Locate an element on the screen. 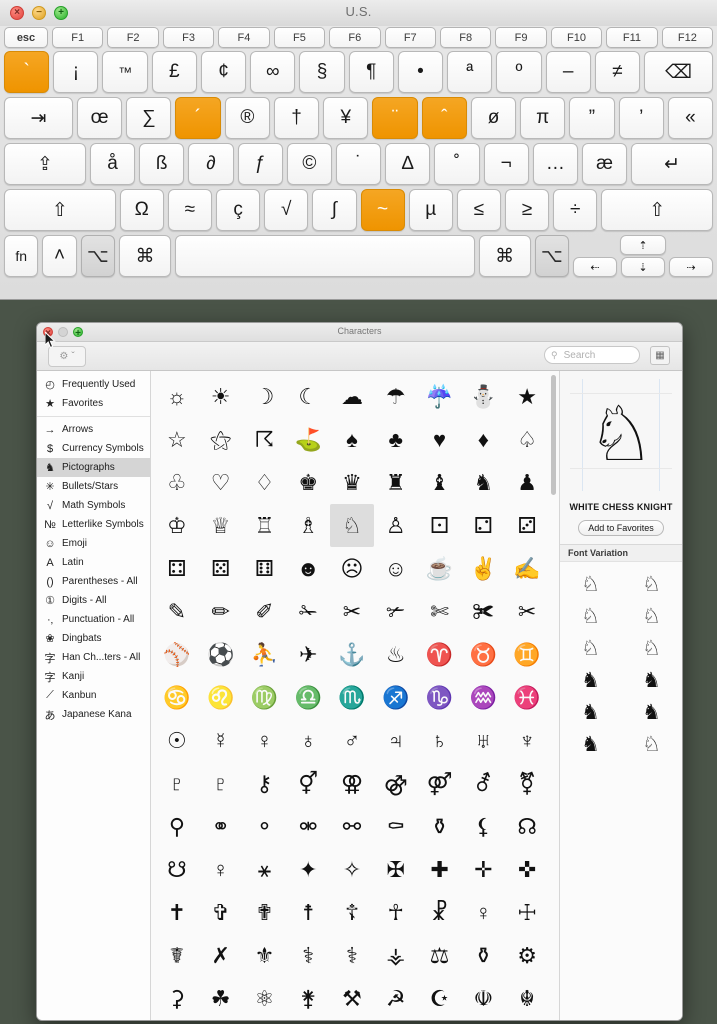 The height and width of the screenshot is (1024, 717). character-cell: ✛ is located at coordinates (483, 869).